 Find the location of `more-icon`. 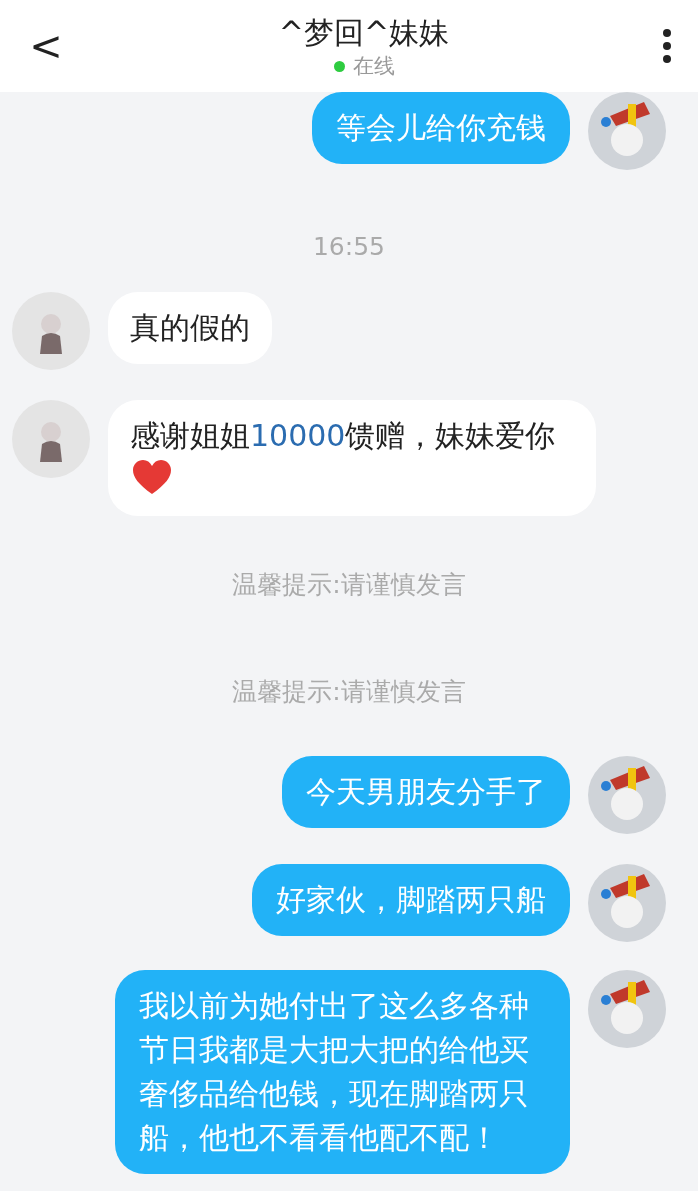

more-icon is located at coordinates (667, 46).